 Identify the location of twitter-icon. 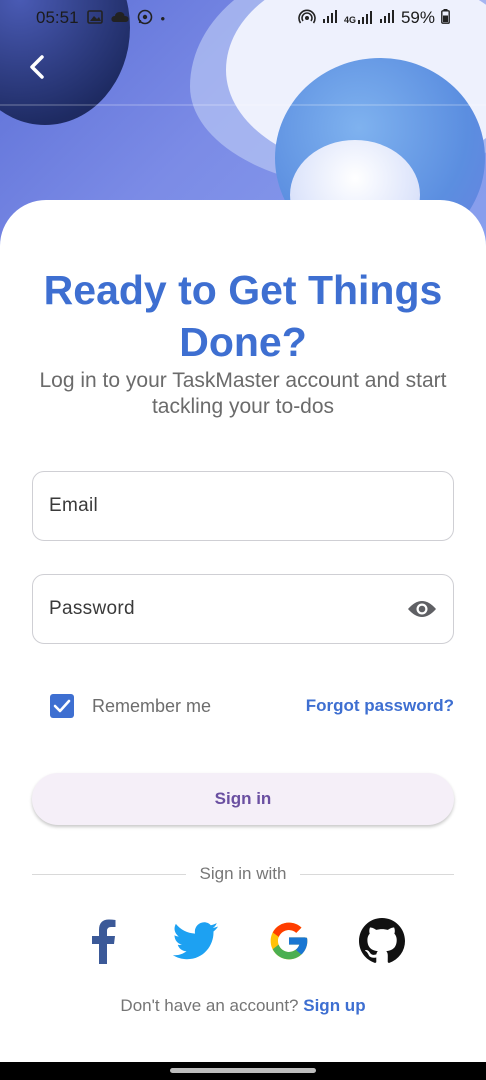
(196, 941).